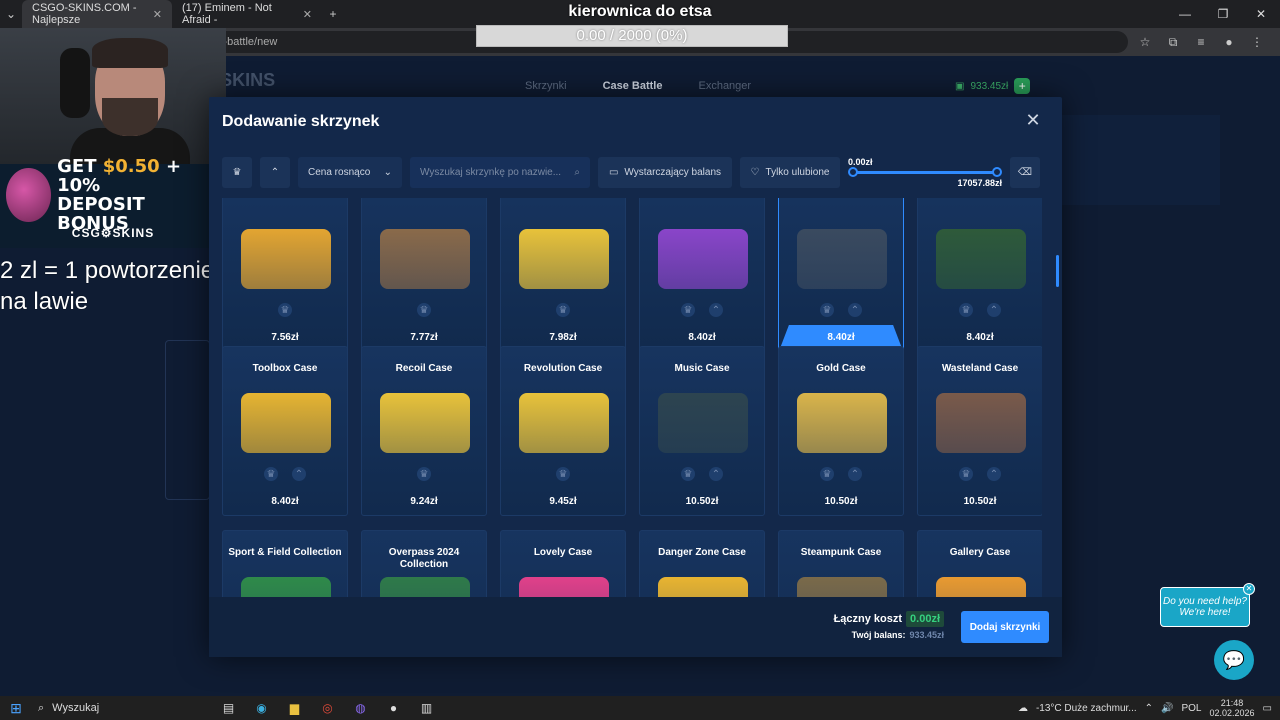 The width and height of the screenshot is (1280, 720). I want to click on case-name: Lovely Case, so click(563, 552).